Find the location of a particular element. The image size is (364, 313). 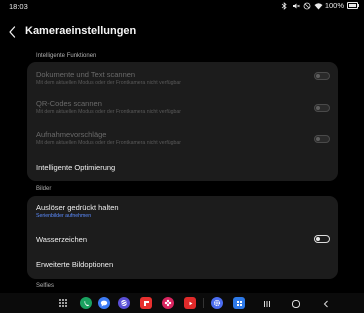

setting-row-intelligent-optimization: Intelligente Optimierung is located at coordinates (183, 167).